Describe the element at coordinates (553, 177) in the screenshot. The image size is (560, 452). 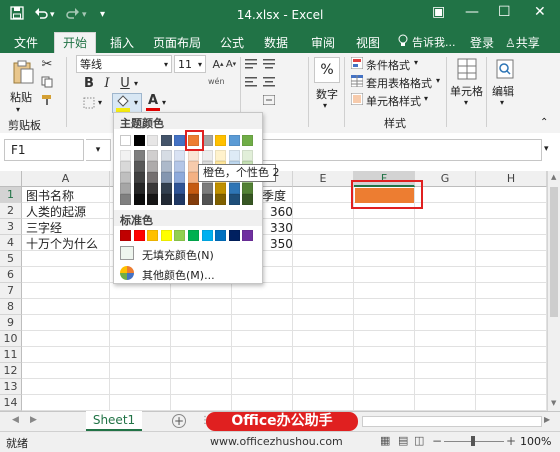
I see `scroll-up-icon: ▲` at that location.